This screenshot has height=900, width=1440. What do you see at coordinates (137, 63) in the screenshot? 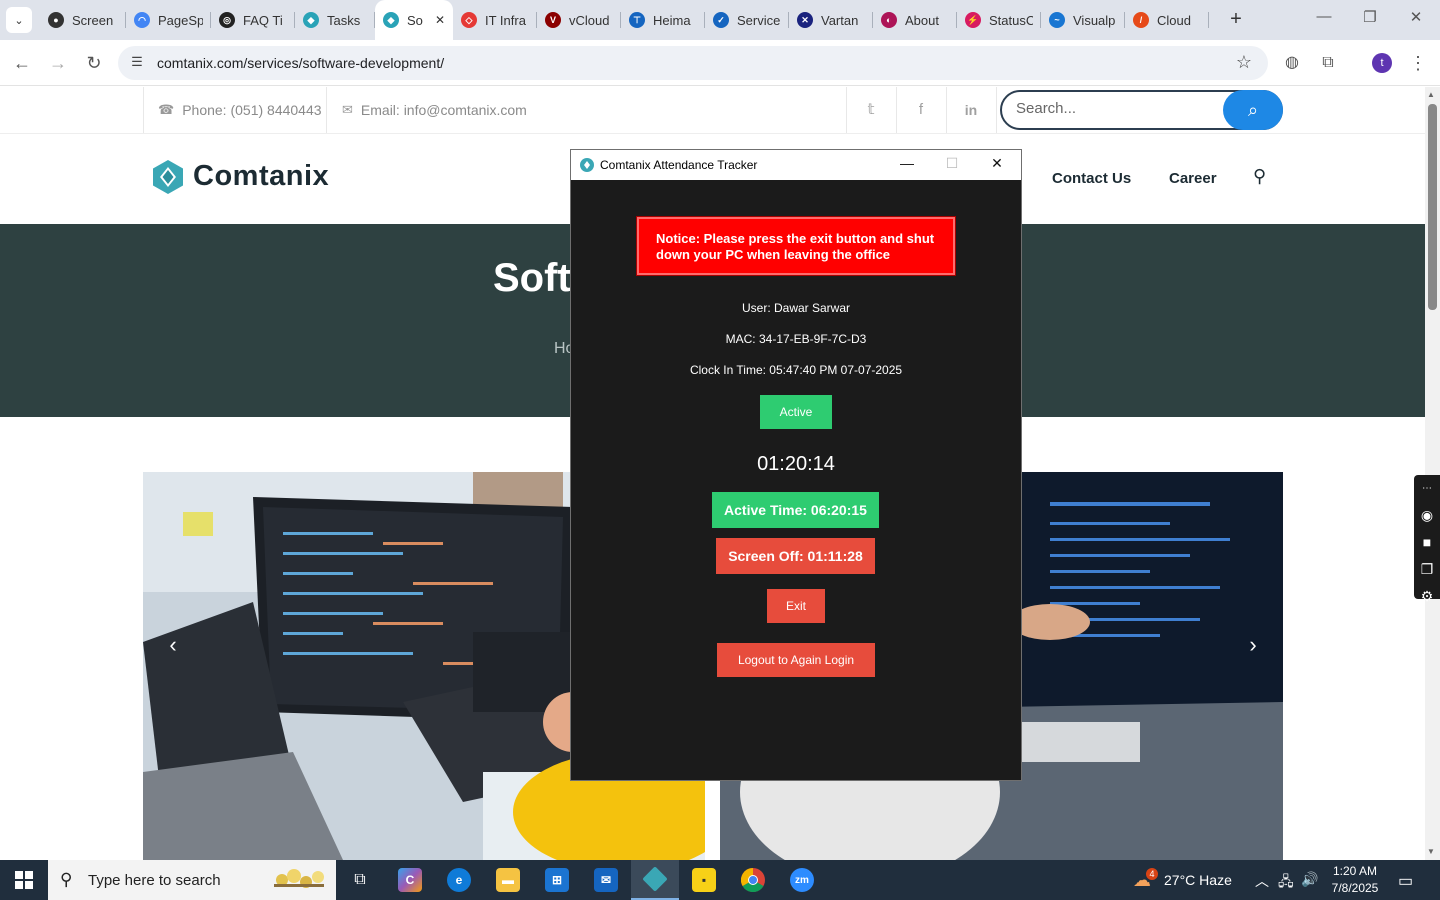
I see `site-info-icon: ☰` at bounding box center [137, 63].